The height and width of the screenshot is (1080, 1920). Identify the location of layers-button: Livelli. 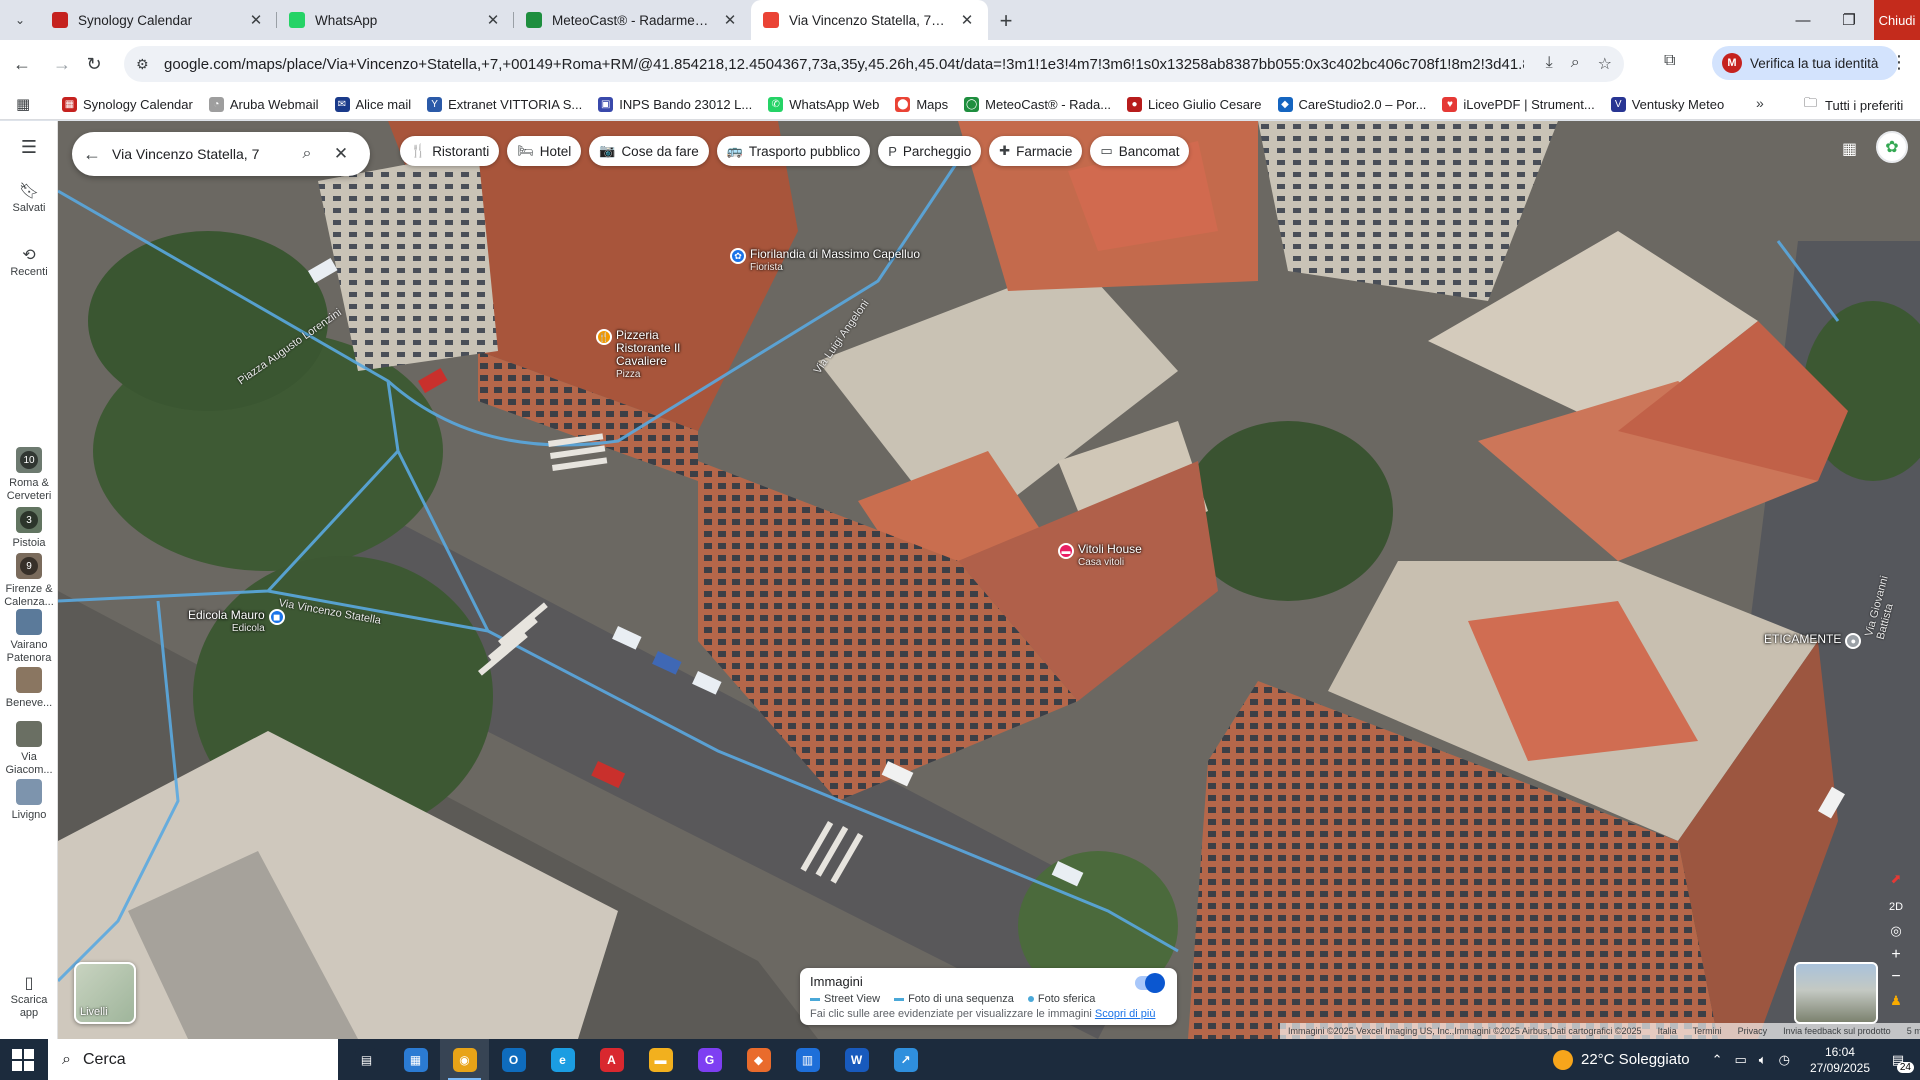
(105, 993).